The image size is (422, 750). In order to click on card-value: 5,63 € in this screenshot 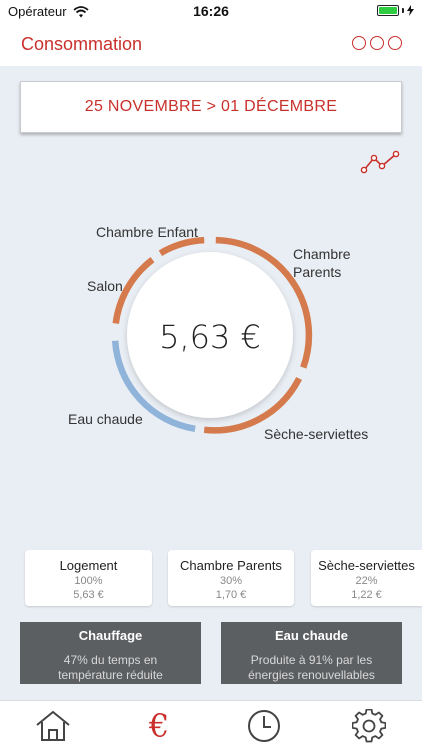, I will do `click(88, 595)`.